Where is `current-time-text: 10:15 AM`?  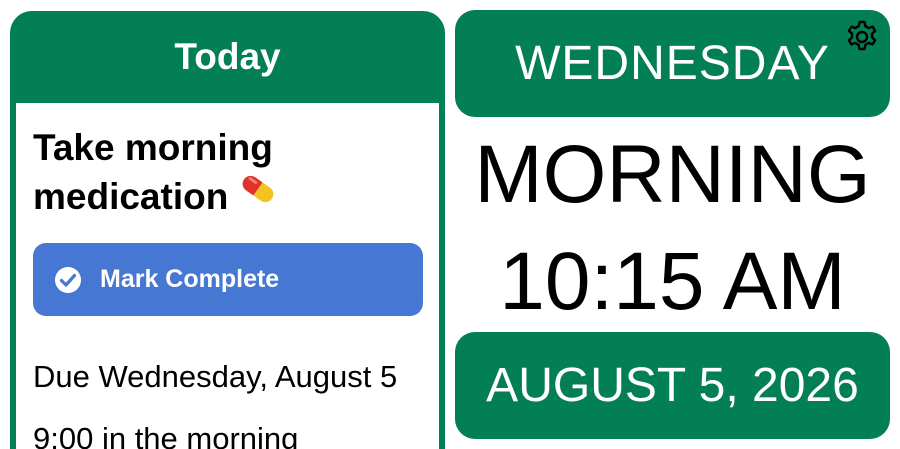 current-time-text: 10:15 AM is located at coordinates (672, 281).